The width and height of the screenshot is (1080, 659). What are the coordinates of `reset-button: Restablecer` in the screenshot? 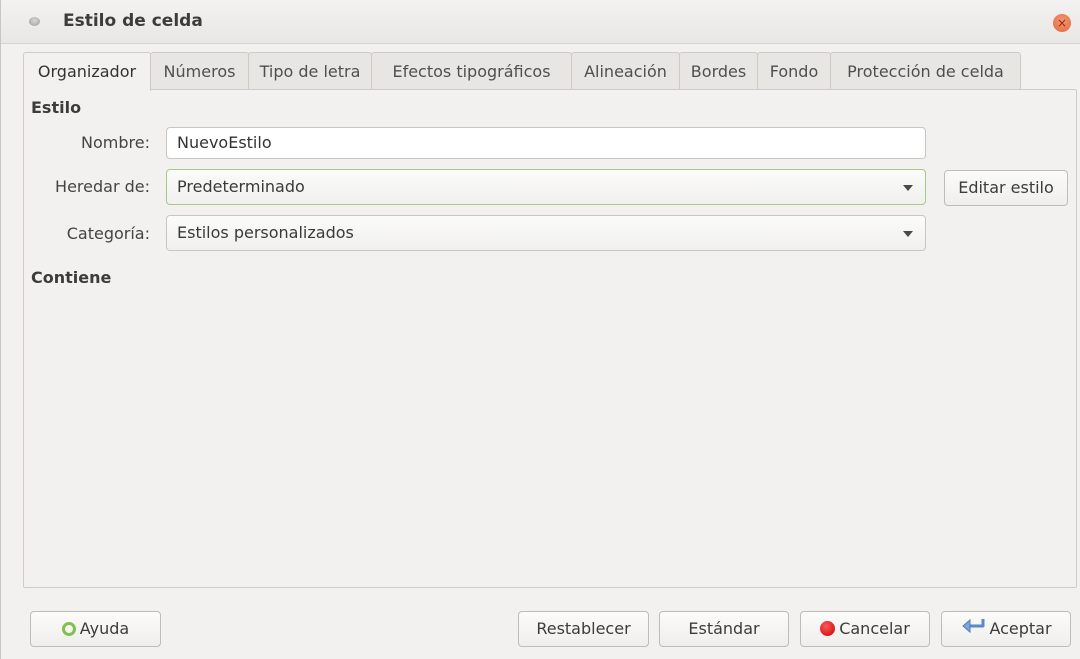 It's located at (583, 629).